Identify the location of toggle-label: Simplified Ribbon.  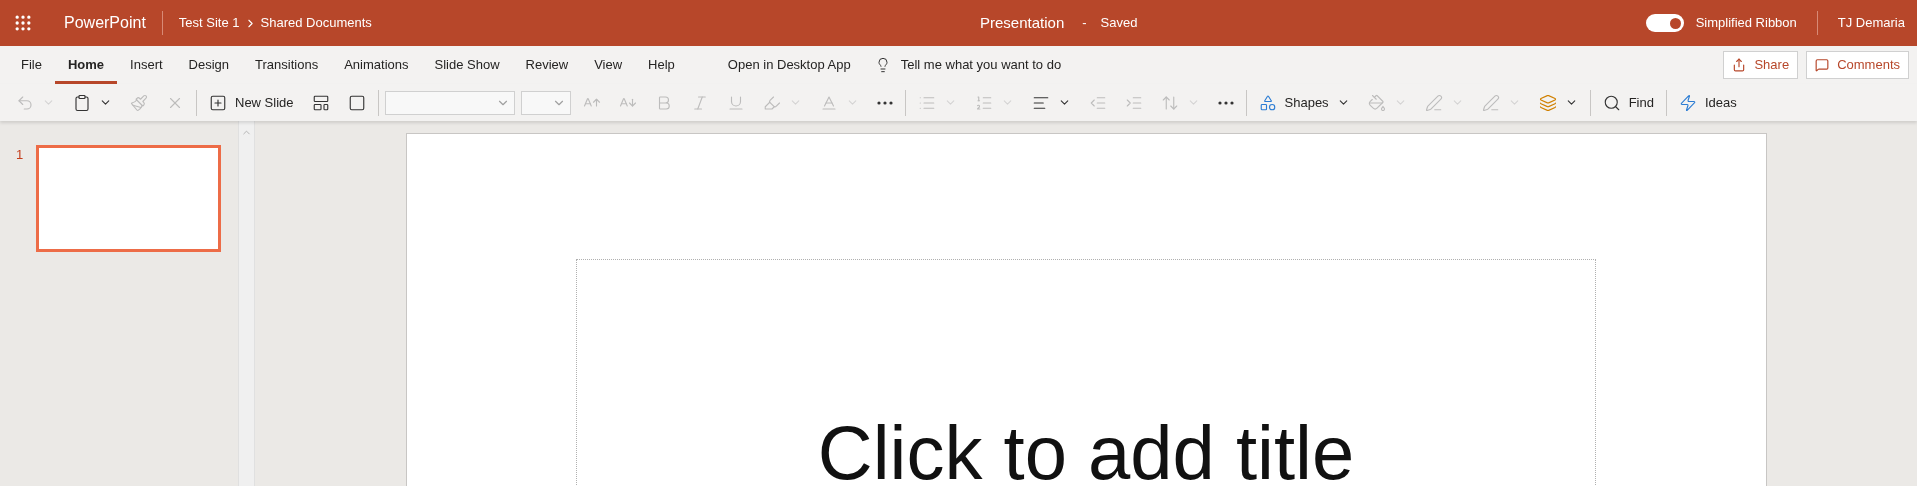
(1746, 23).